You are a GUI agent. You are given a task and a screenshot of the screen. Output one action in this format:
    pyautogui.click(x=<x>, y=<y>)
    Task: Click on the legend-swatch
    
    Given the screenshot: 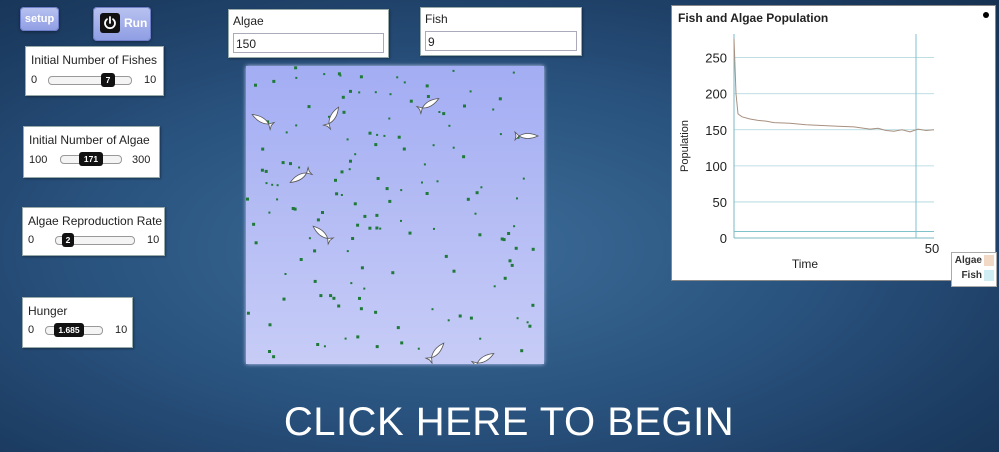 What is the action you would take?
    pyautogui.click(x=989, y=275)
    